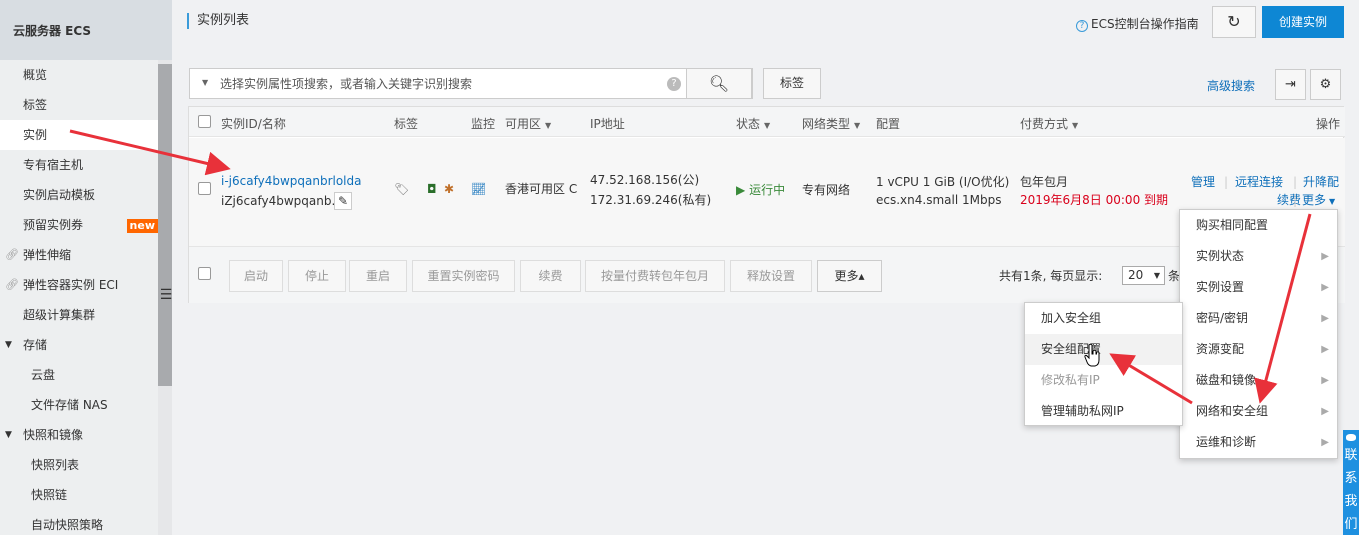 This screenshot has height=535, width=1359. What do you see at coordinates (1094, 200) in the screenshot?
I see `expiry-date: 2019年6月8日 00:00 到期` at bounding box center [1094, 200].